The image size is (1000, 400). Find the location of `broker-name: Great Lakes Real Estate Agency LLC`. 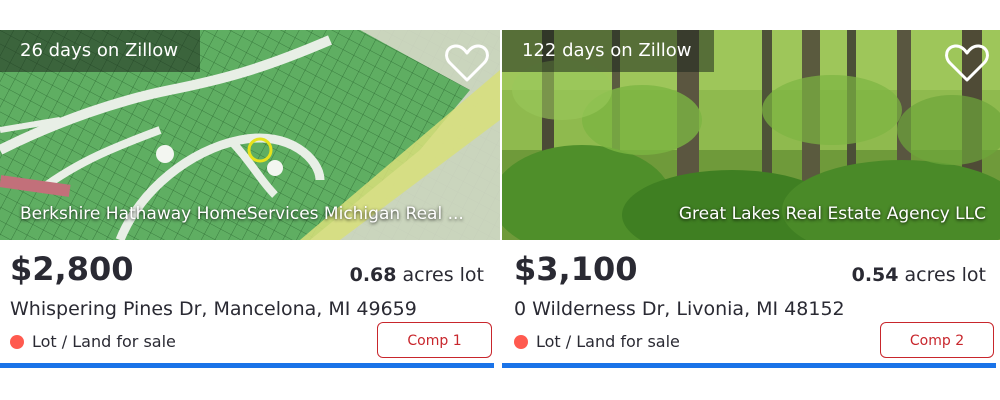

broker-name: Great Lakes Real Estate Agency LLC is located at coordinates (832, 214).